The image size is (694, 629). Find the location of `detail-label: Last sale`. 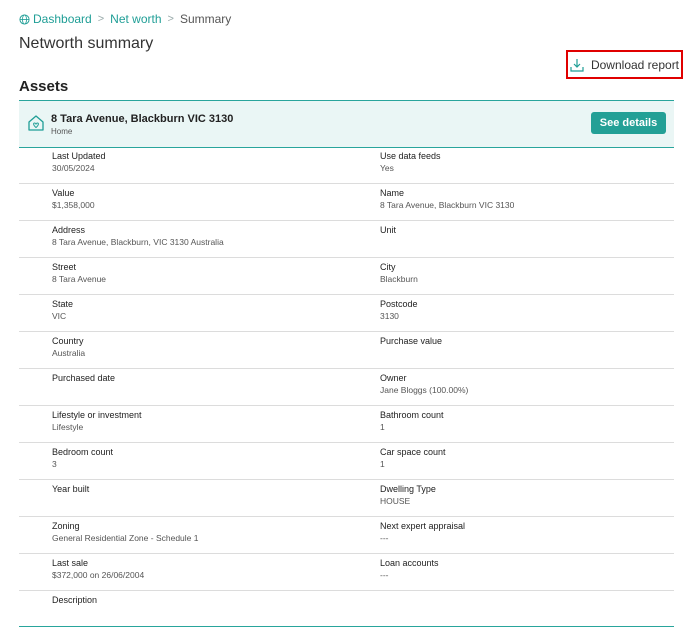

detail-label: Last sale is located at coordinates (70, 563).